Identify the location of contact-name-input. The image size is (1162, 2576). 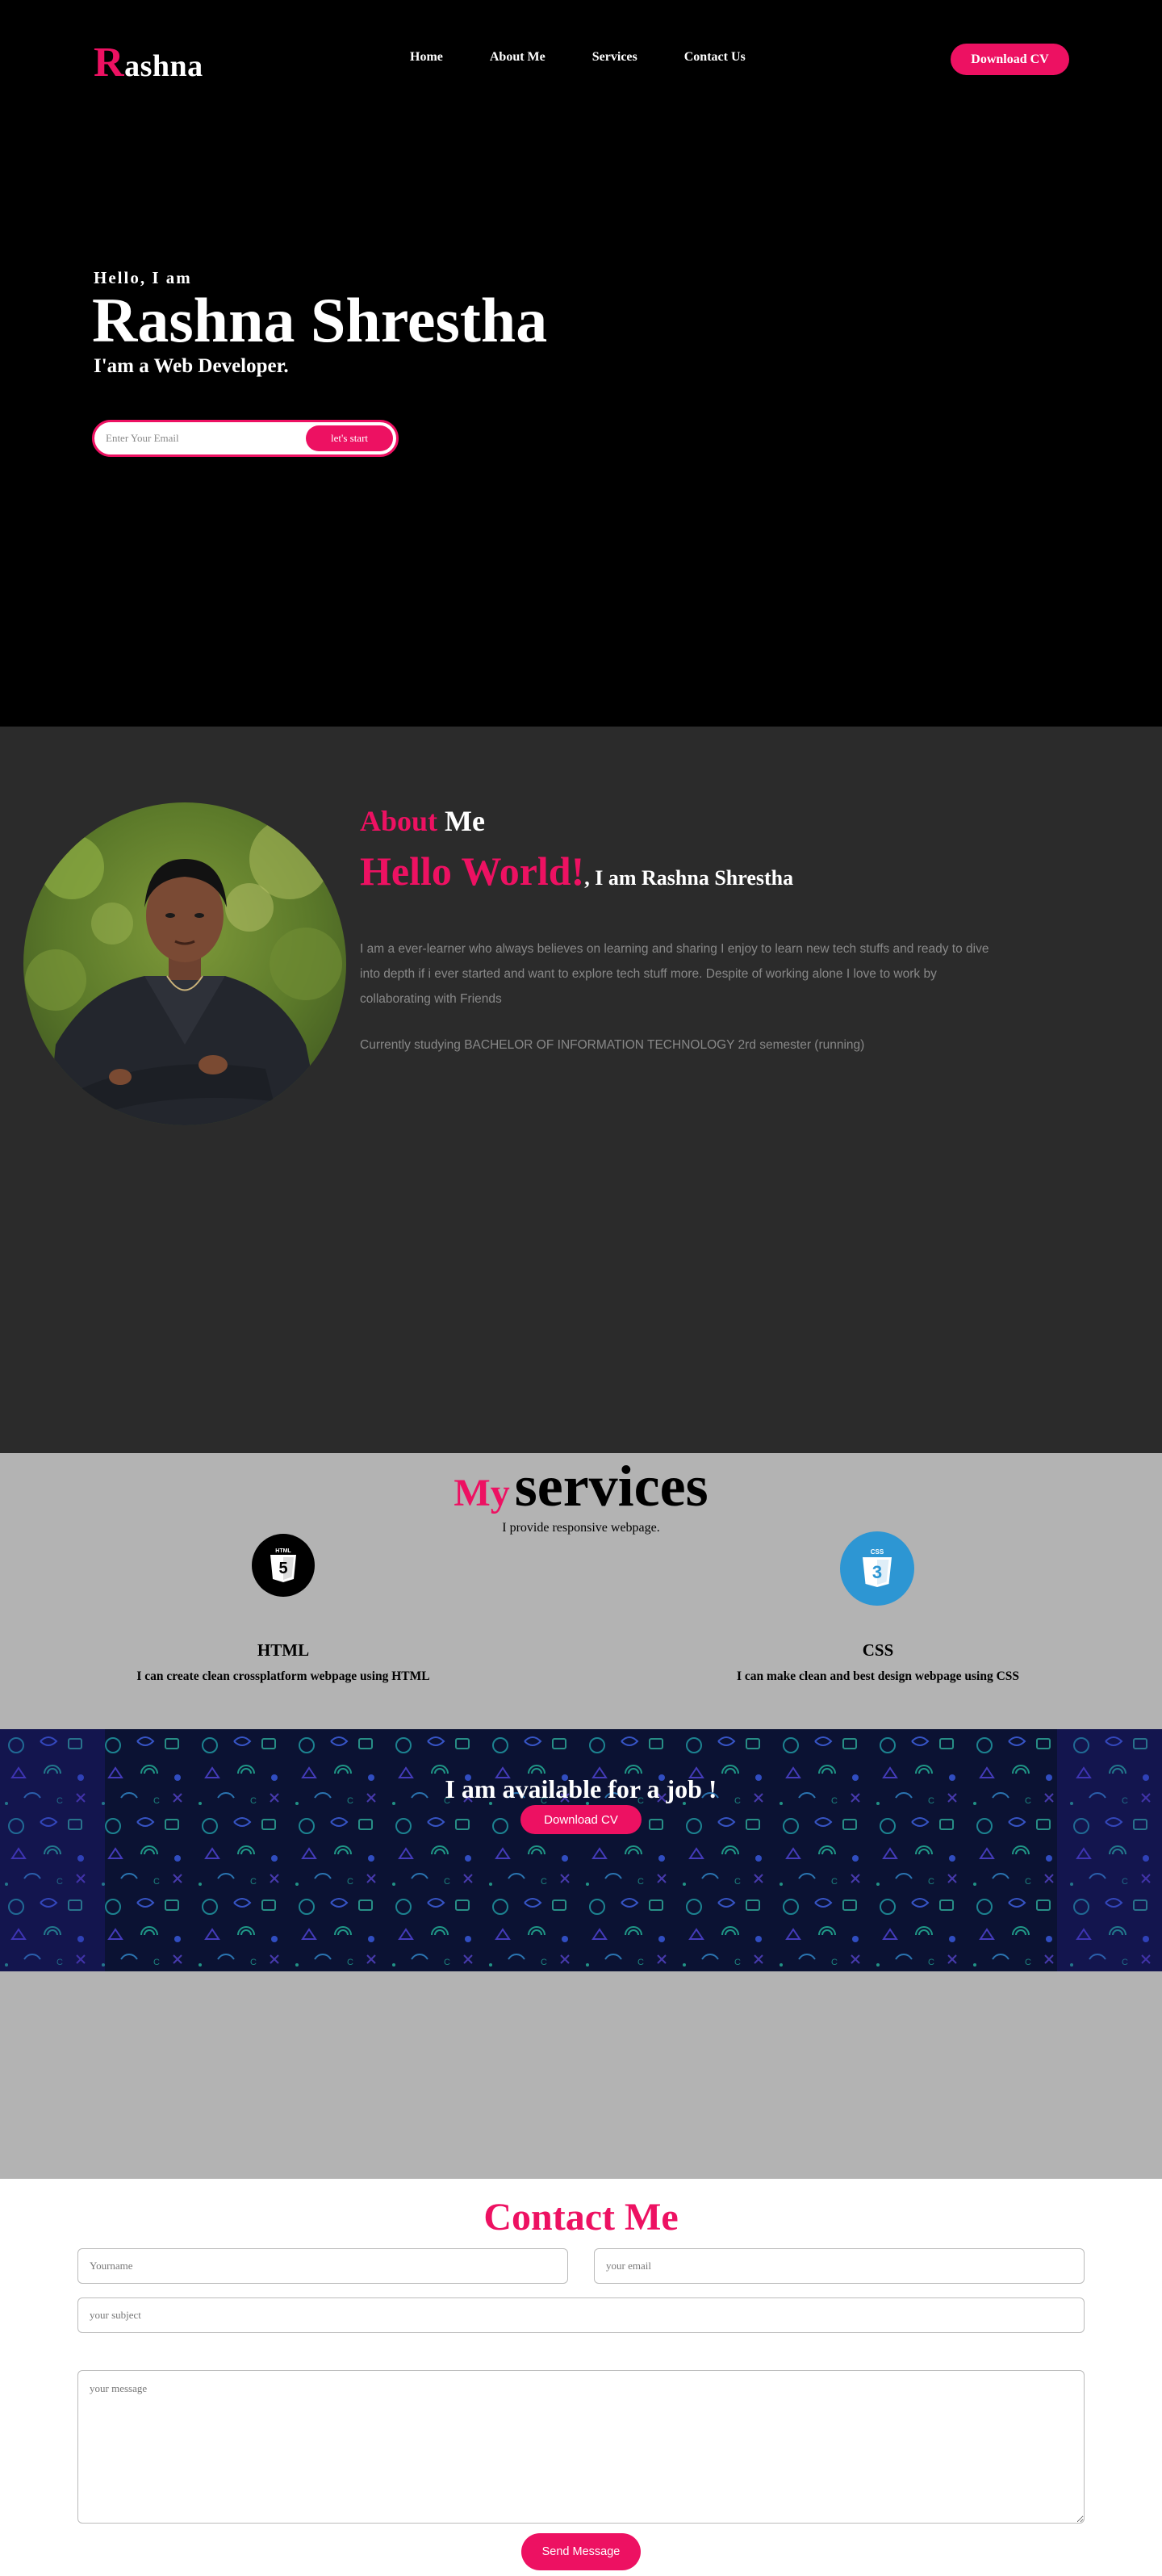
(322, 2266).